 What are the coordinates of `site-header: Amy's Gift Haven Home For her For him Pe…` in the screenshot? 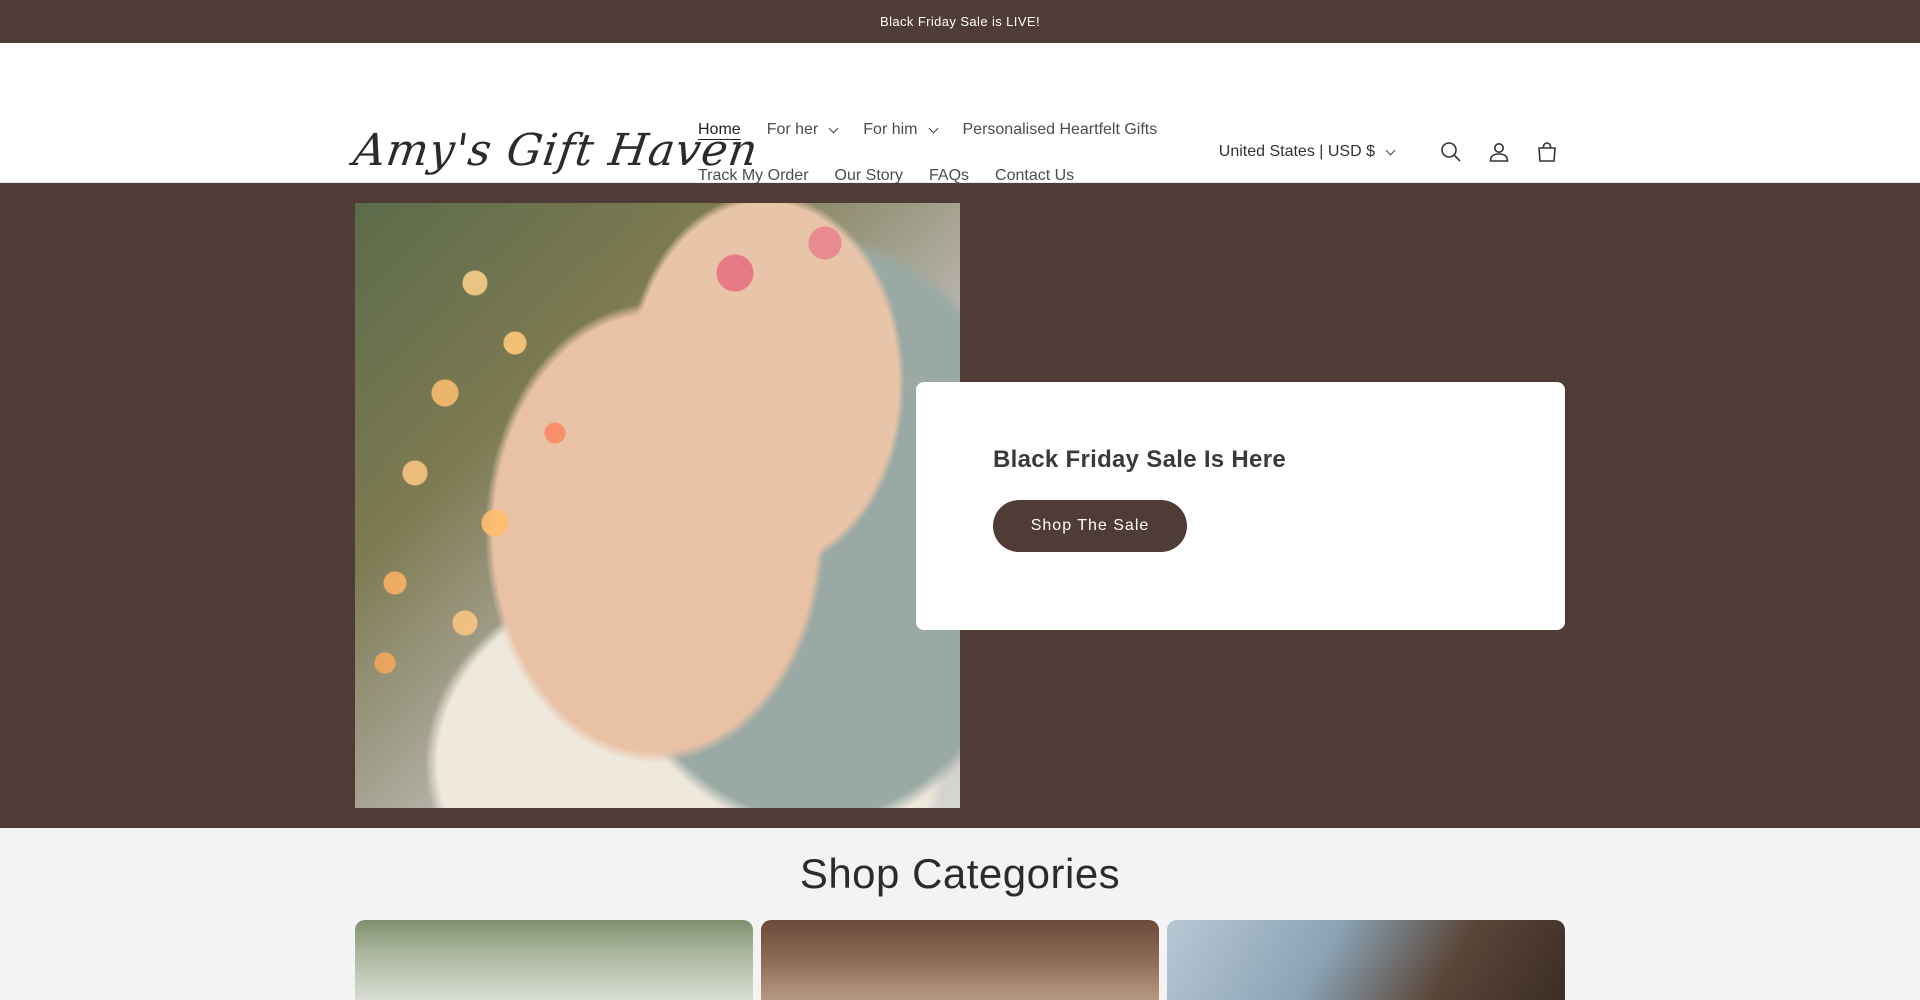 It's located at (960, 113).